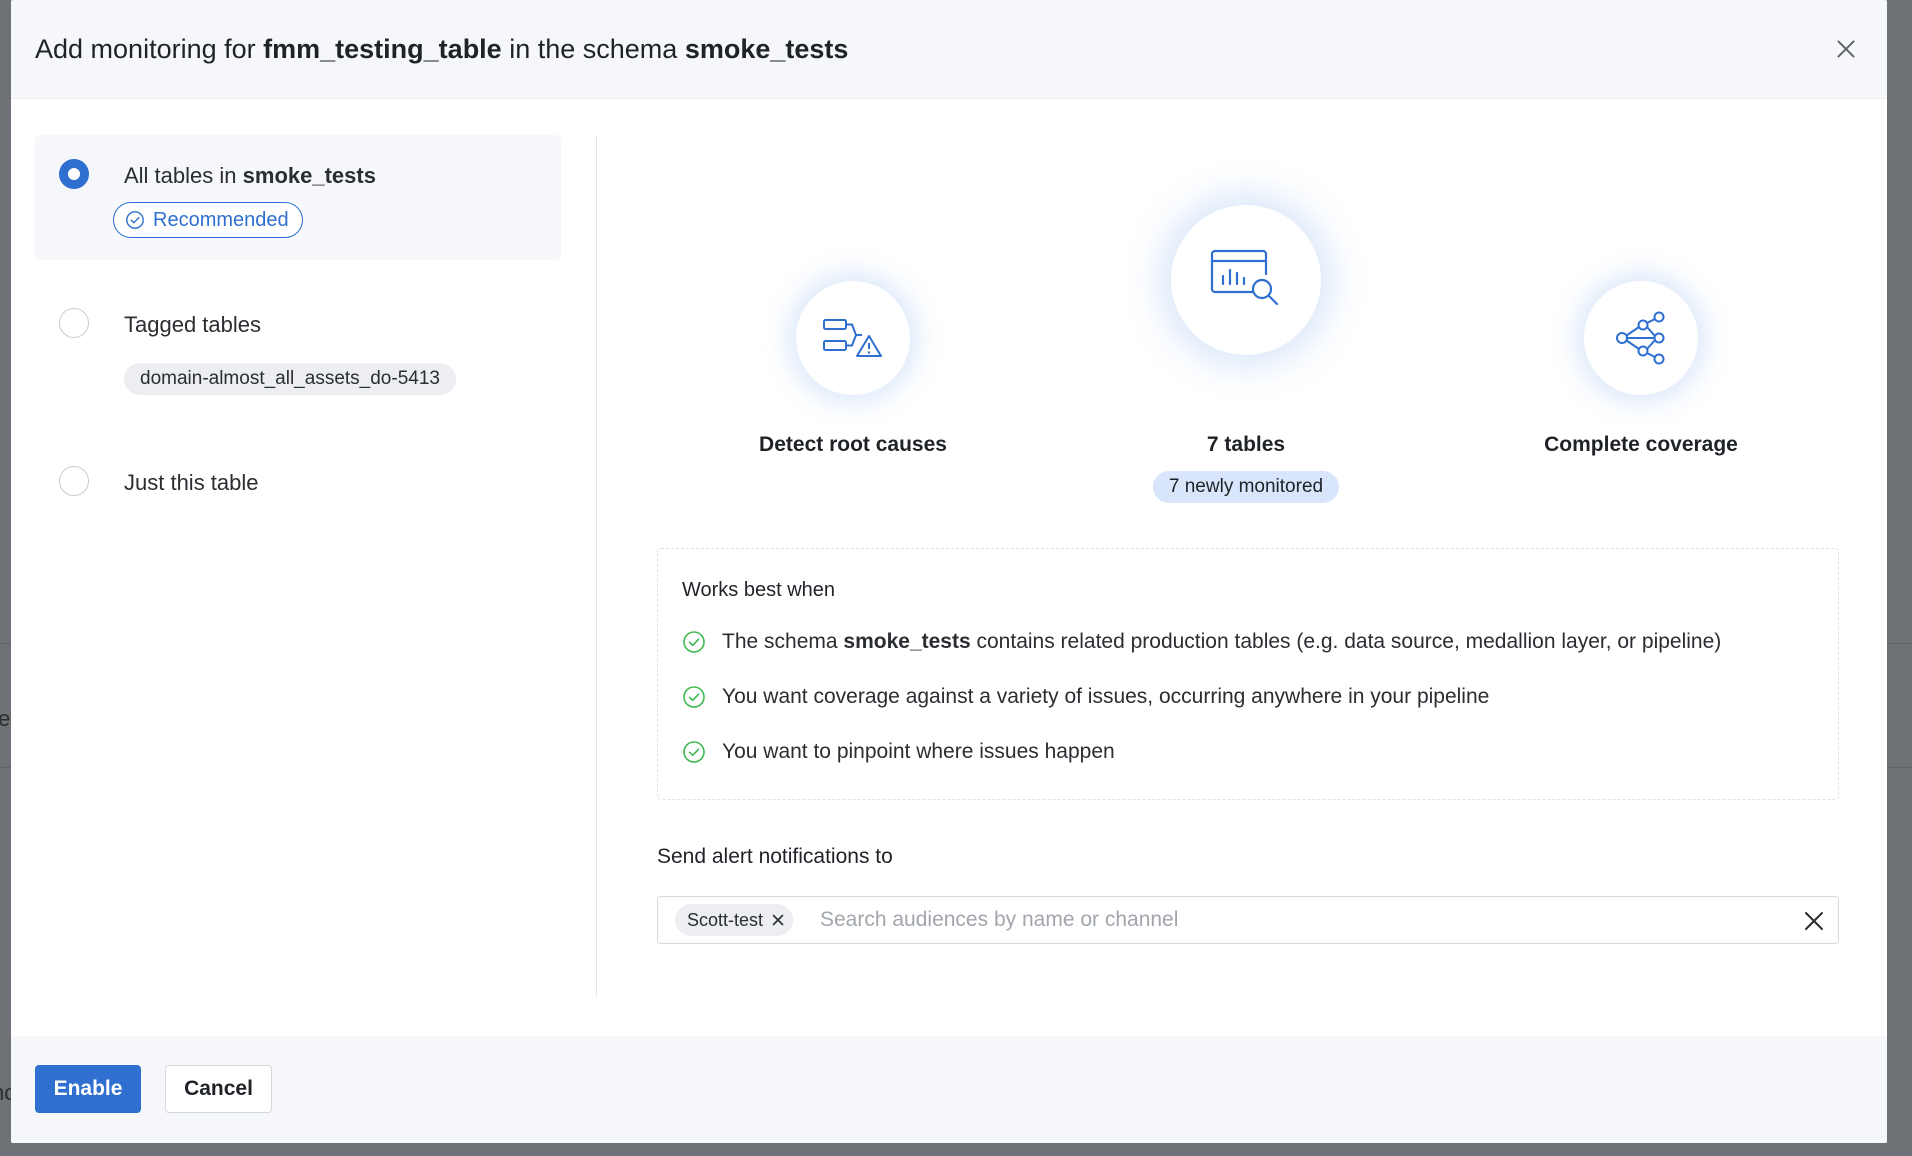  Describe the element at coordinates (145, 49) in the screenshot. I see `title-prefix: Add monitoring for` at that location.